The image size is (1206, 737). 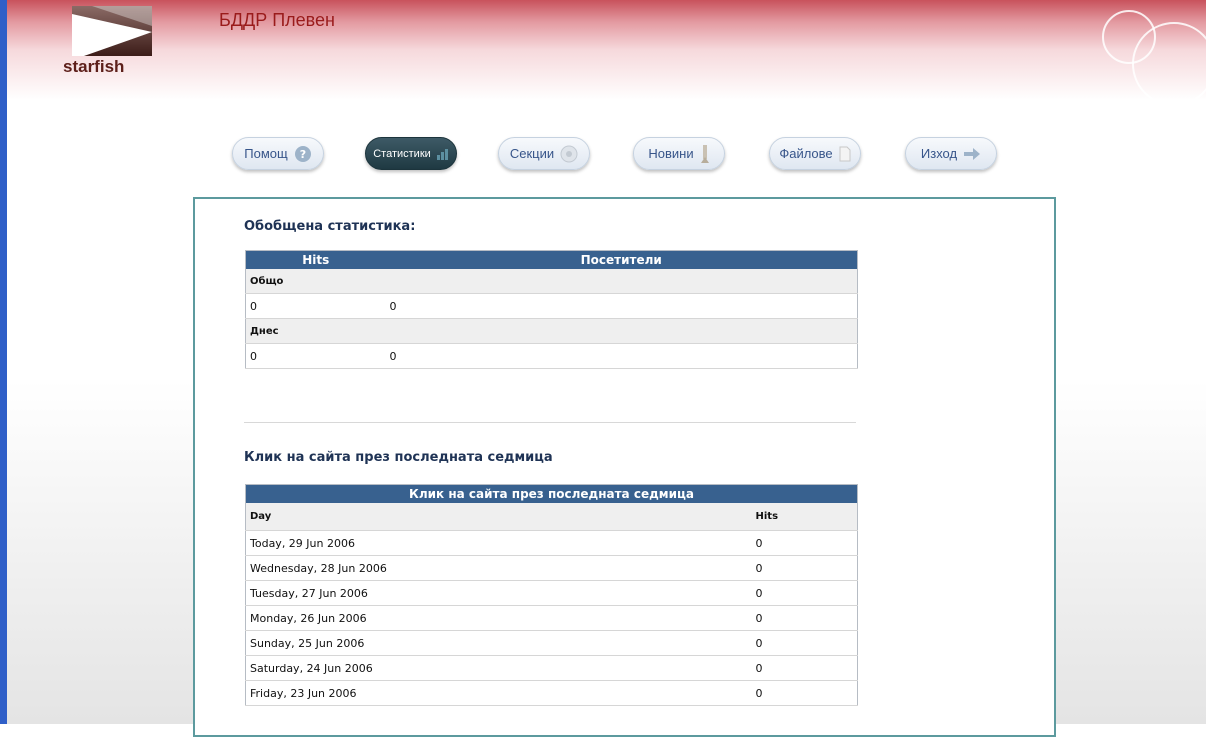 What do you see at coordinates (671, 153) in the screenshot?
I see `news-label: Новини` at bounding box center [671, 153].